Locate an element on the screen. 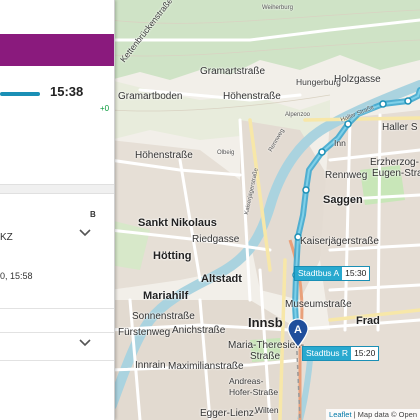  stop-time: 15:30 is located at coordinates (356, 273).